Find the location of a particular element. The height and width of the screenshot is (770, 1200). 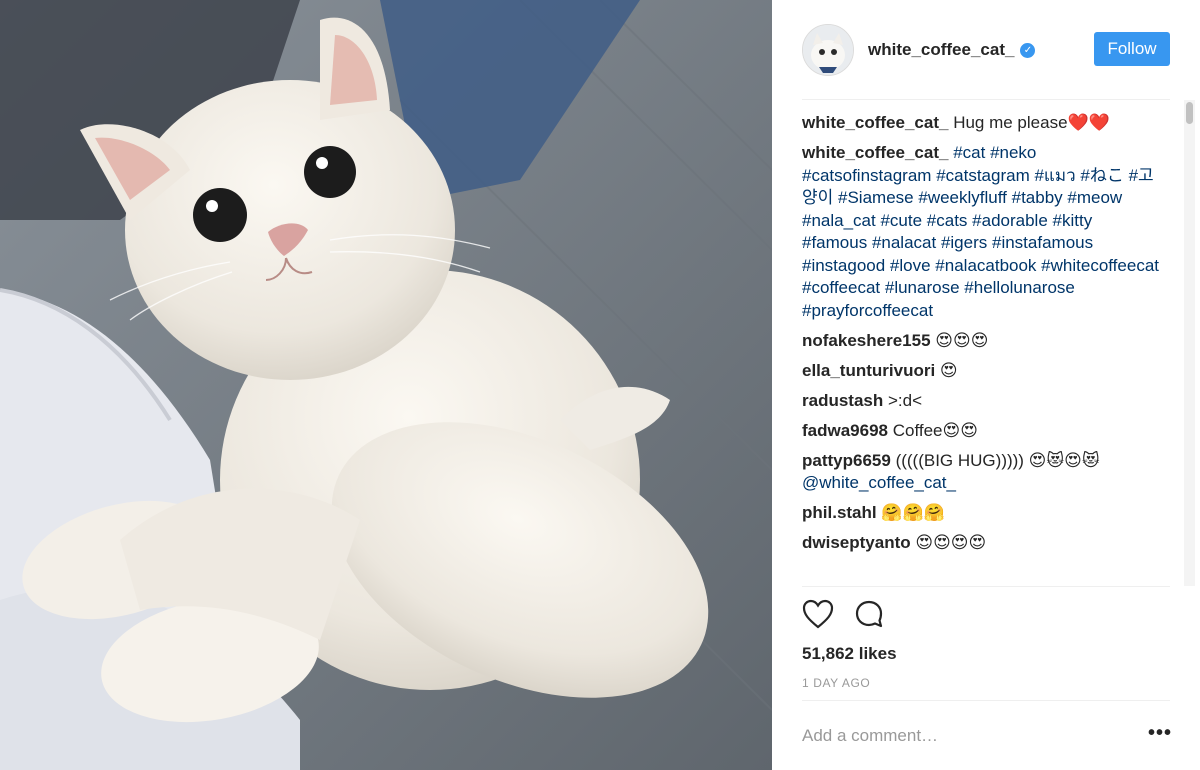

likes-count: 51,862 likes is located at coordinates (849, 654).